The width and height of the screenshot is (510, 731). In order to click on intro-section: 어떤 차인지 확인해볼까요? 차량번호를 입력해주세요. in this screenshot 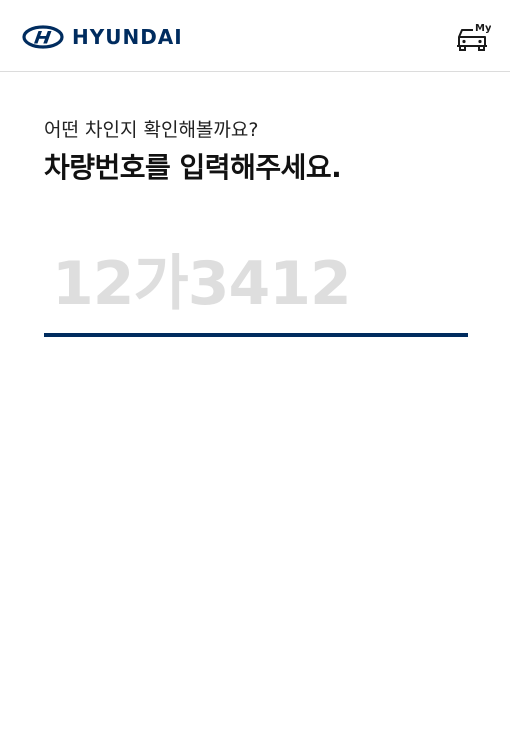, I will do `click(256, 152)`.